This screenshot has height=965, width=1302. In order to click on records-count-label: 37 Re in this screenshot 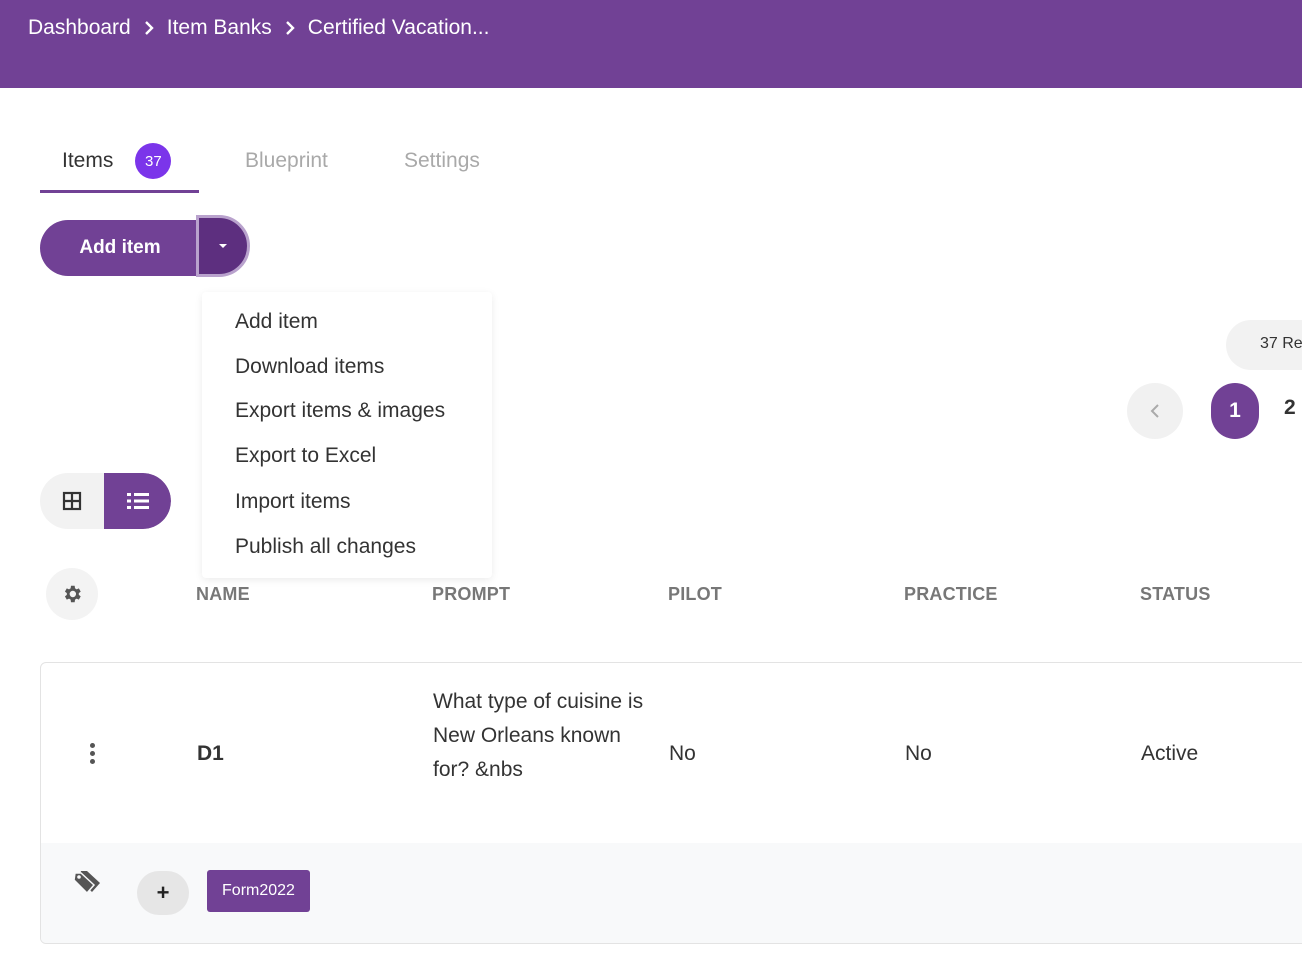, I will do `click(1281, 343)`.